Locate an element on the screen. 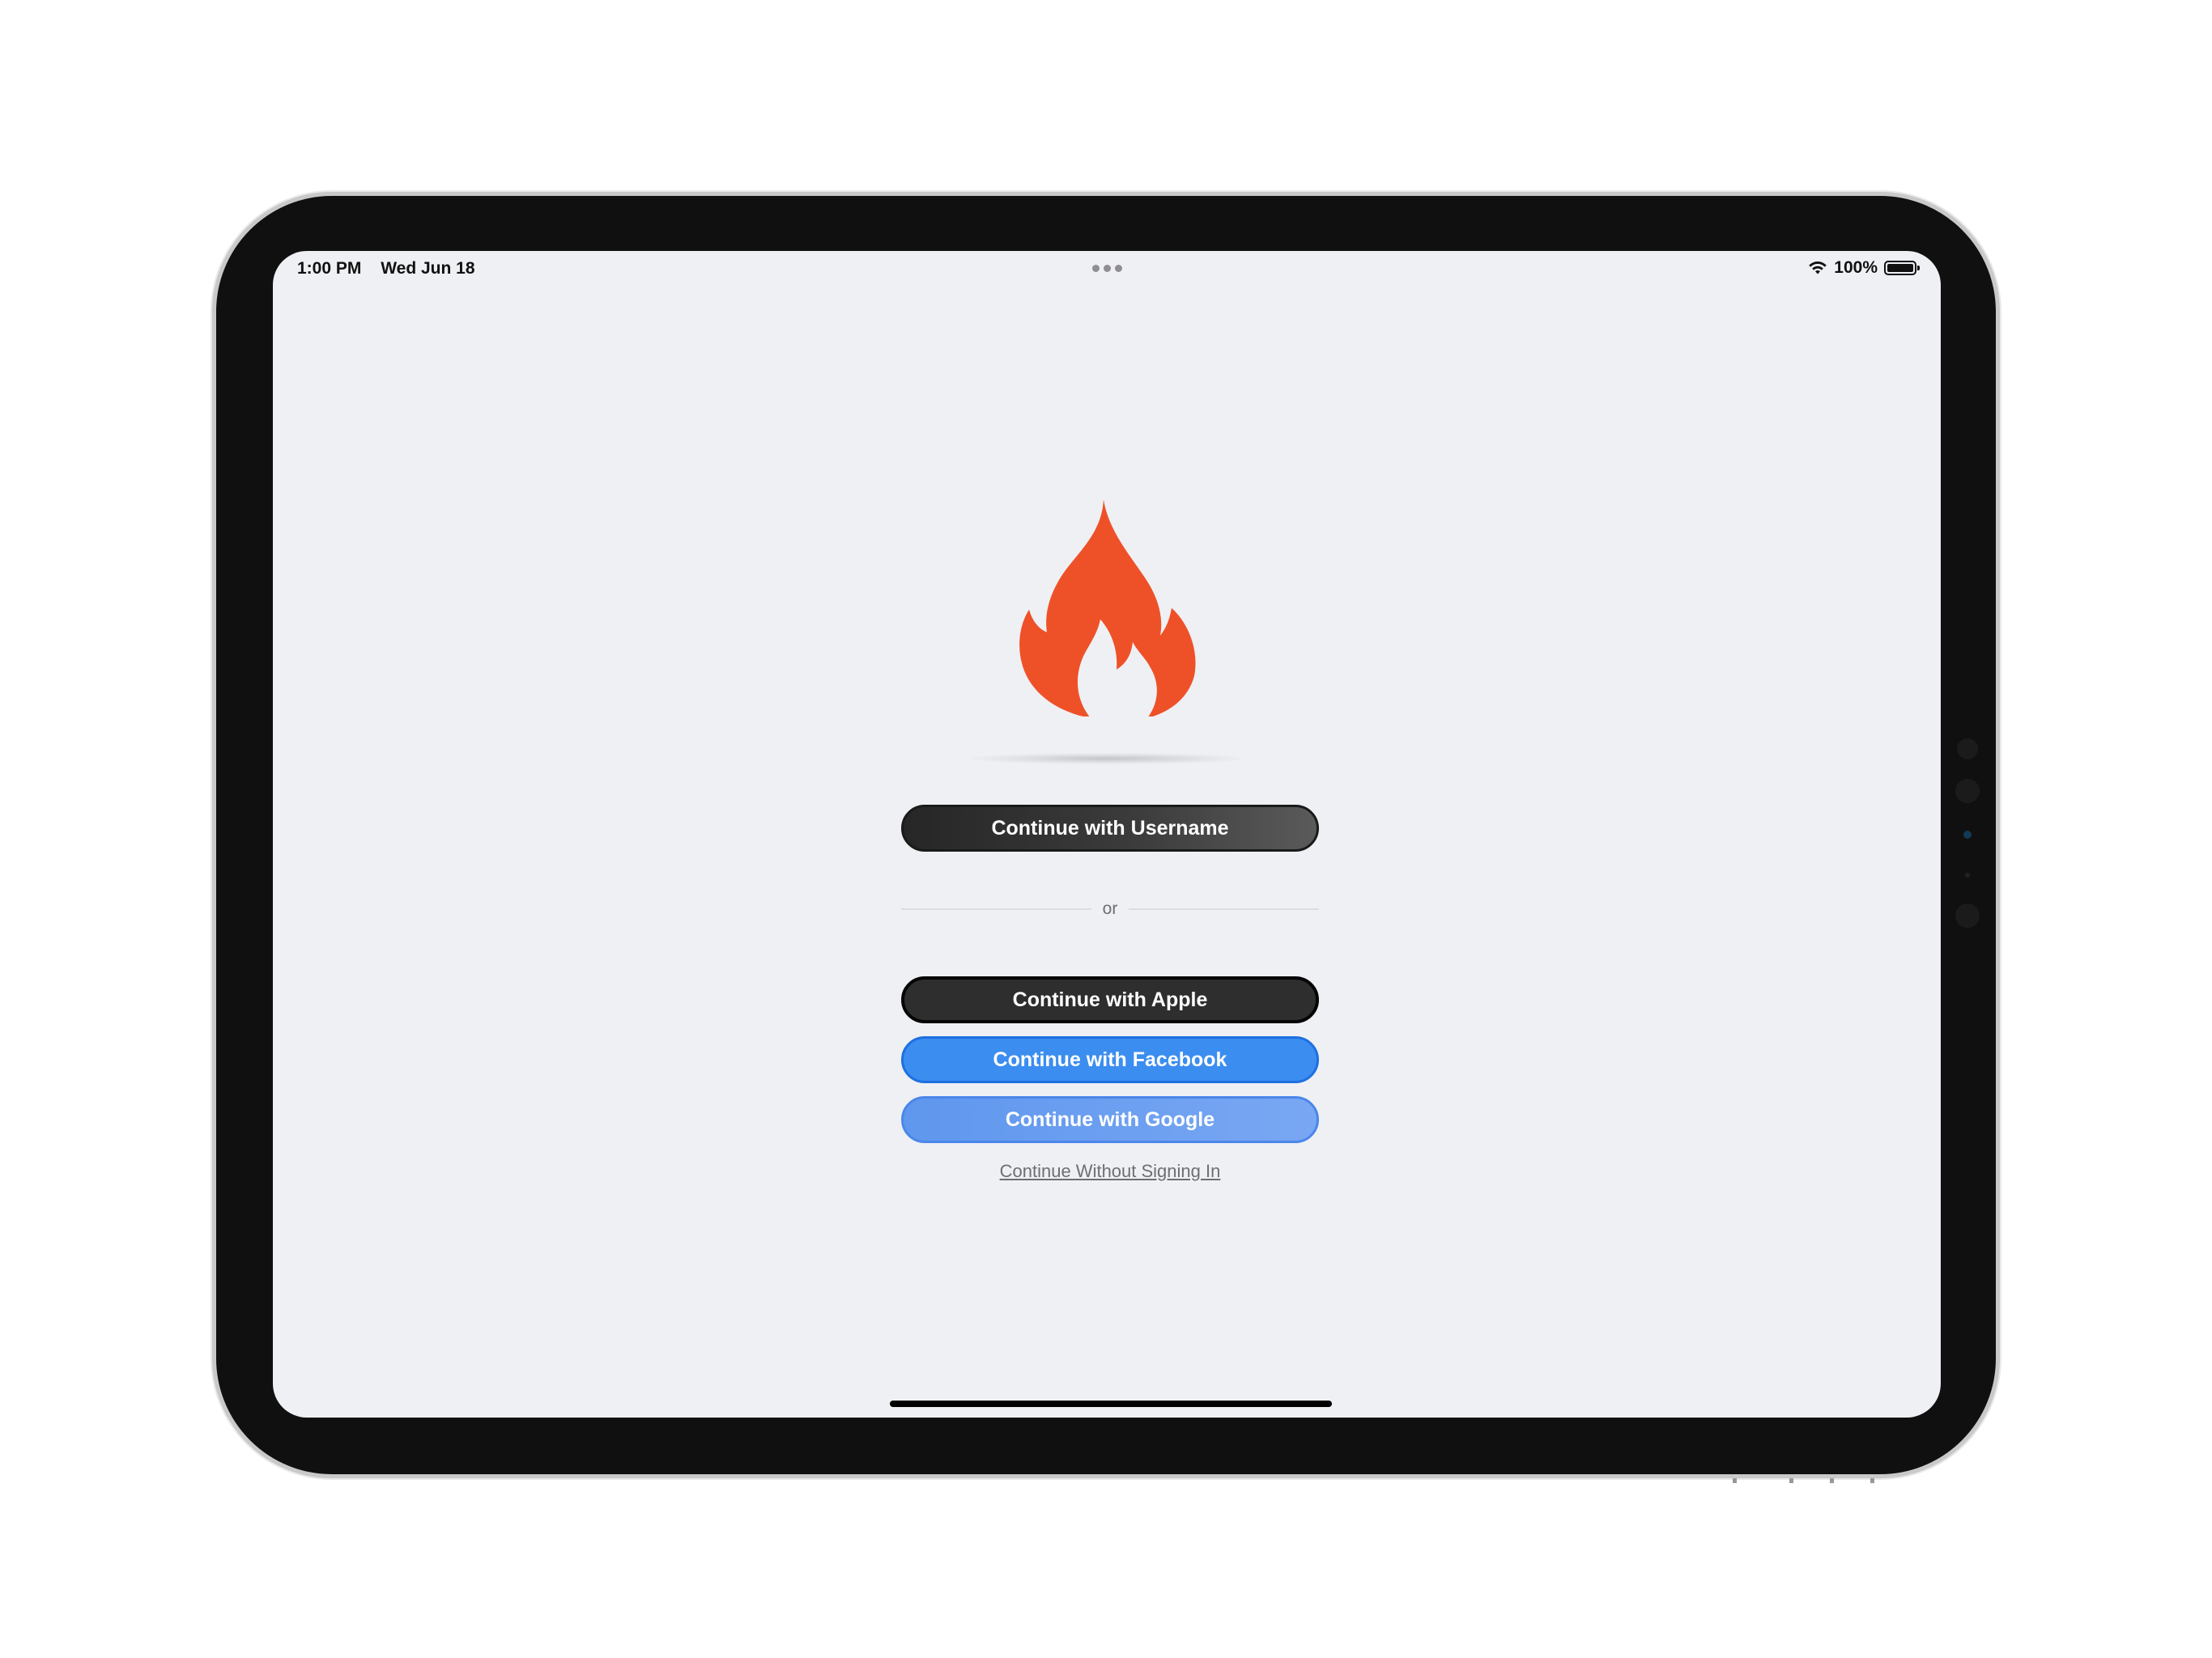 The image size is (2212, 1658). status-bar: 1:00 PM Wed Jun 18 100% is located at coordinates (1107, 275).